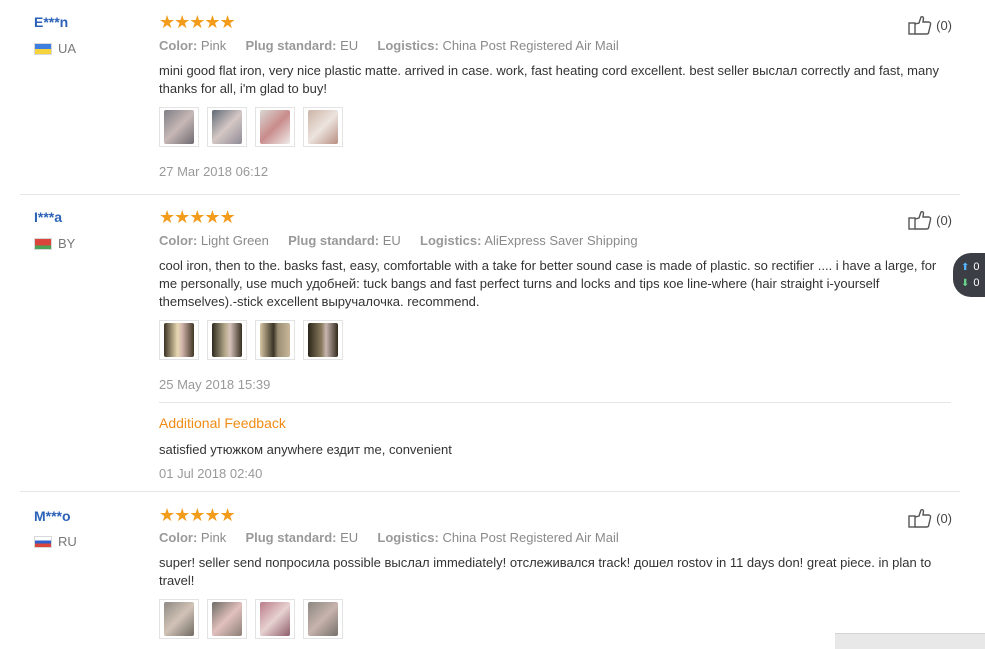  I want to click on review-date: 25 May 2018 15:39, so click(215, 384).